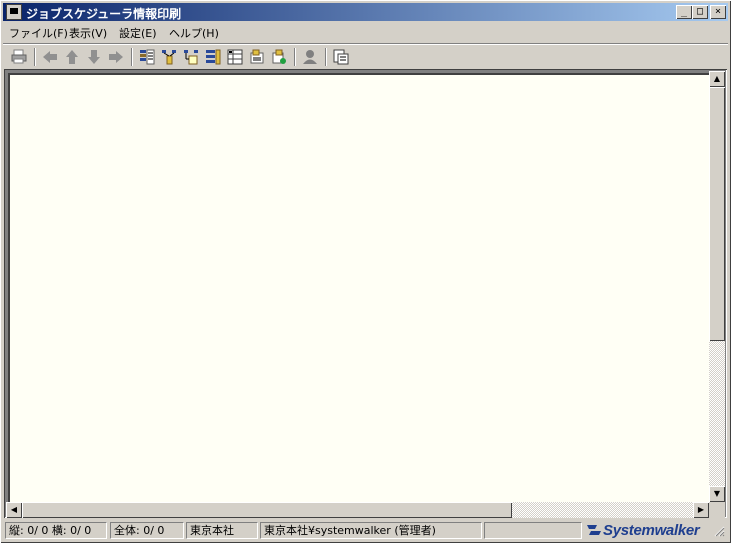  Describe the element at coordinates (279, 57) in the screenshot. I see `export-icon` at that location.